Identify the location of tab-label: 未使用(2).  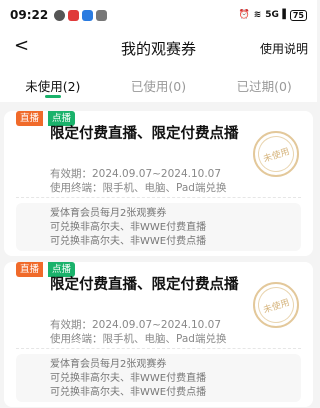
(53, 86).